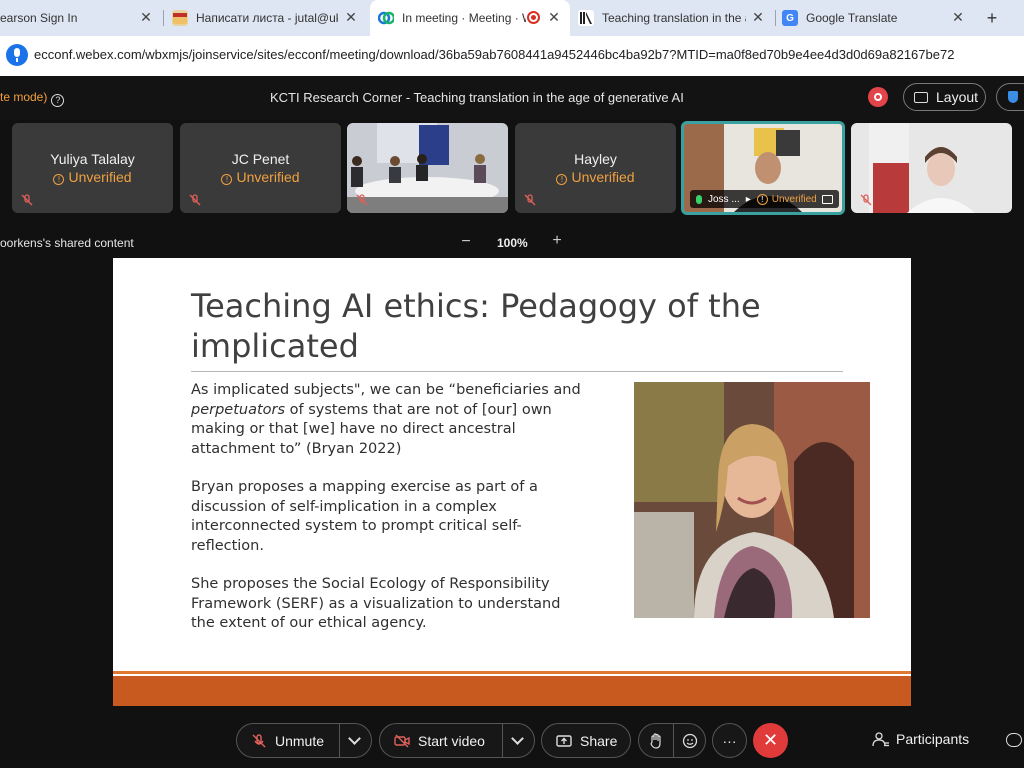  What do you see at coordinates (852, 18) in the screenshot?
I see `tab-label: Google Translate` at bounding box center [852, 18].